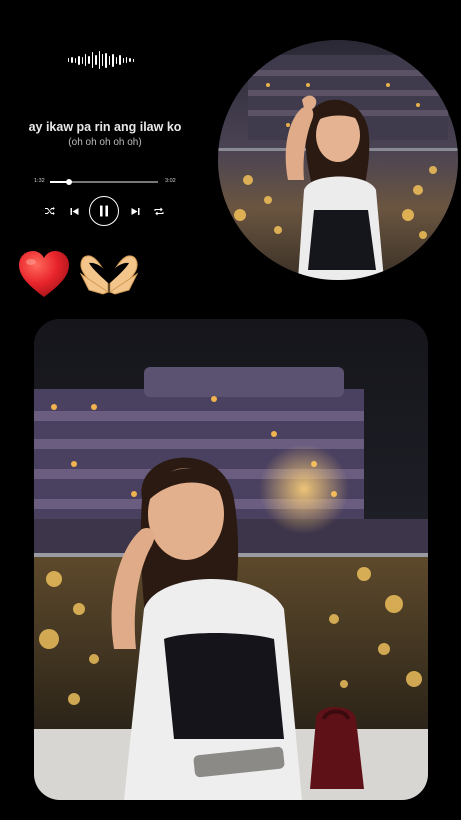  What do you see at coordinates (50, 211) in the screenshot?
I see `shuffle-icon` at bounding box center [50, 211].